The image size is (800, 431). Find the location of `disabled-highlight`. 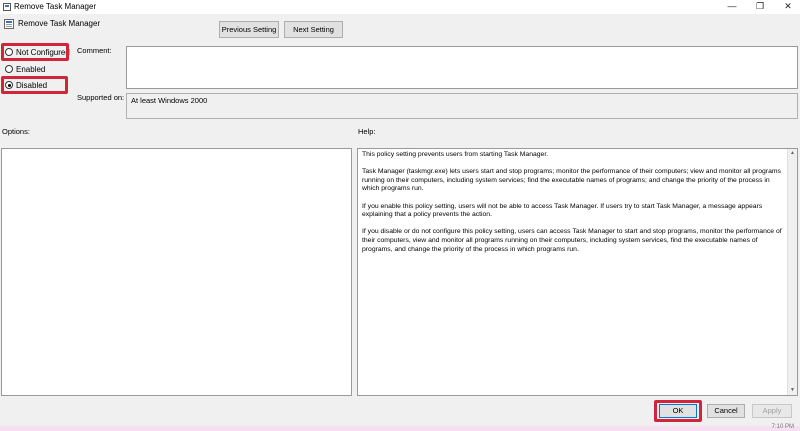

disabled-highlight is located at coordinates (34, 85).